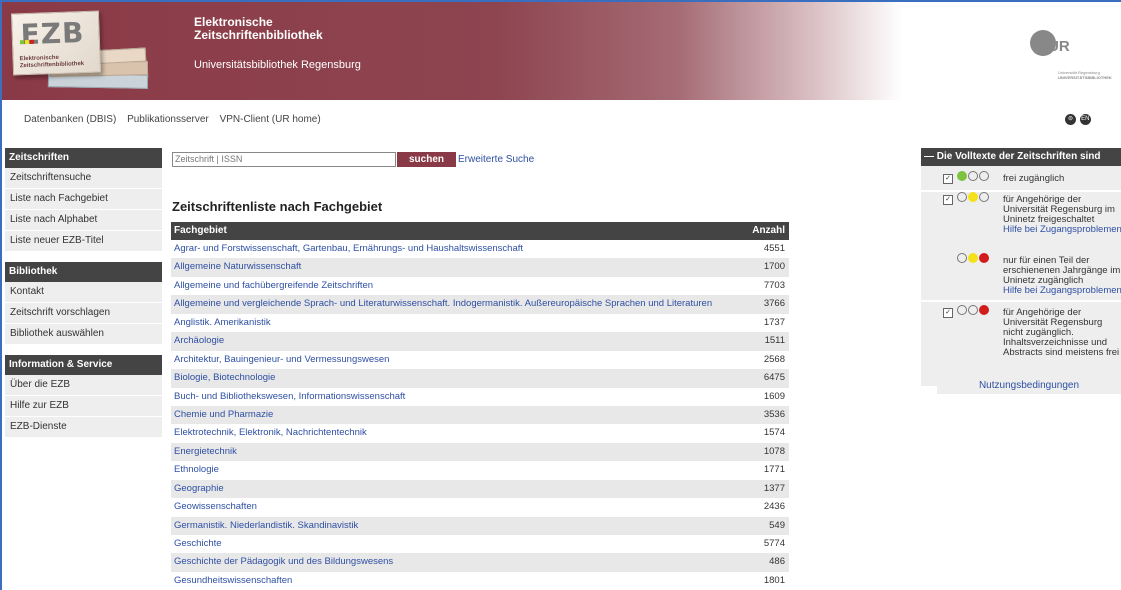 This screenshot has height=590, width=1121. Describe the element at coordinates (222, 323) in the screenshot. I see `subject-link: Anglistik. Amerikanistik` at that location.